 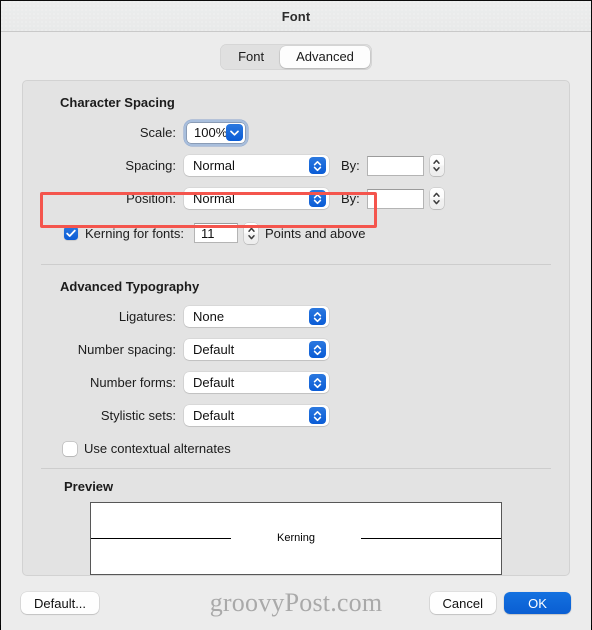 I want to click on character-spacing-heading: Character Spacing, so click(x=117, y=102).